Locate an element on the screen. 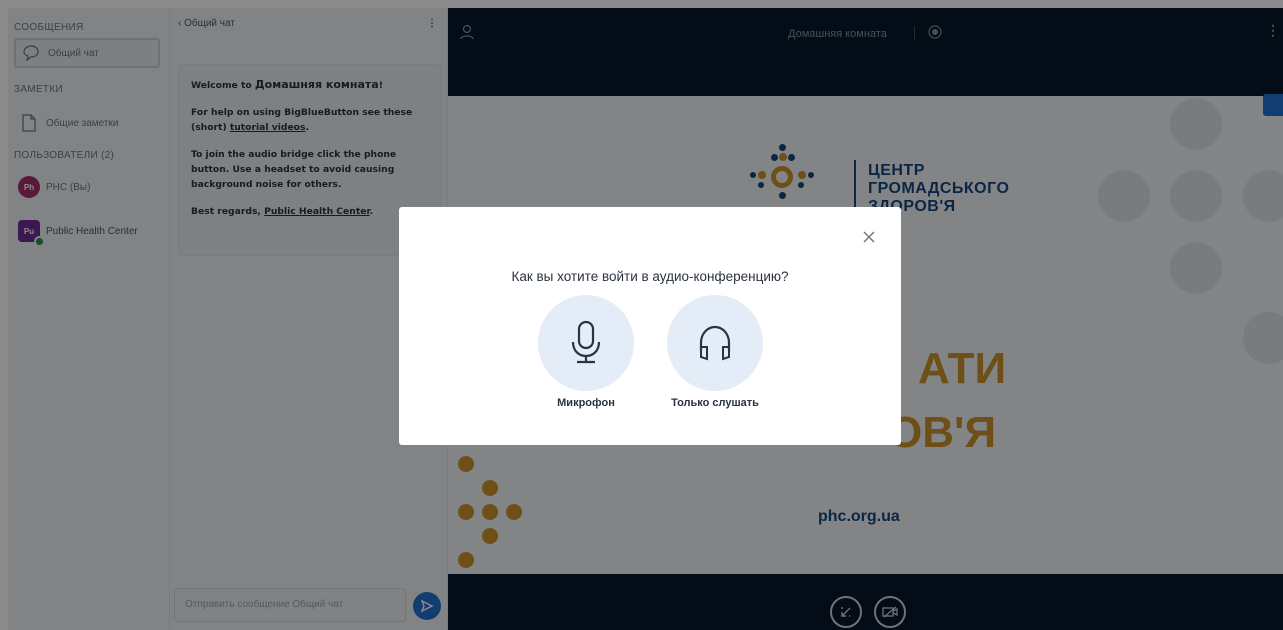 Image resolution: width=1283 pixels, height=630 pixels. listen-only-option: Только слушать is located at coordinates (715, 352).